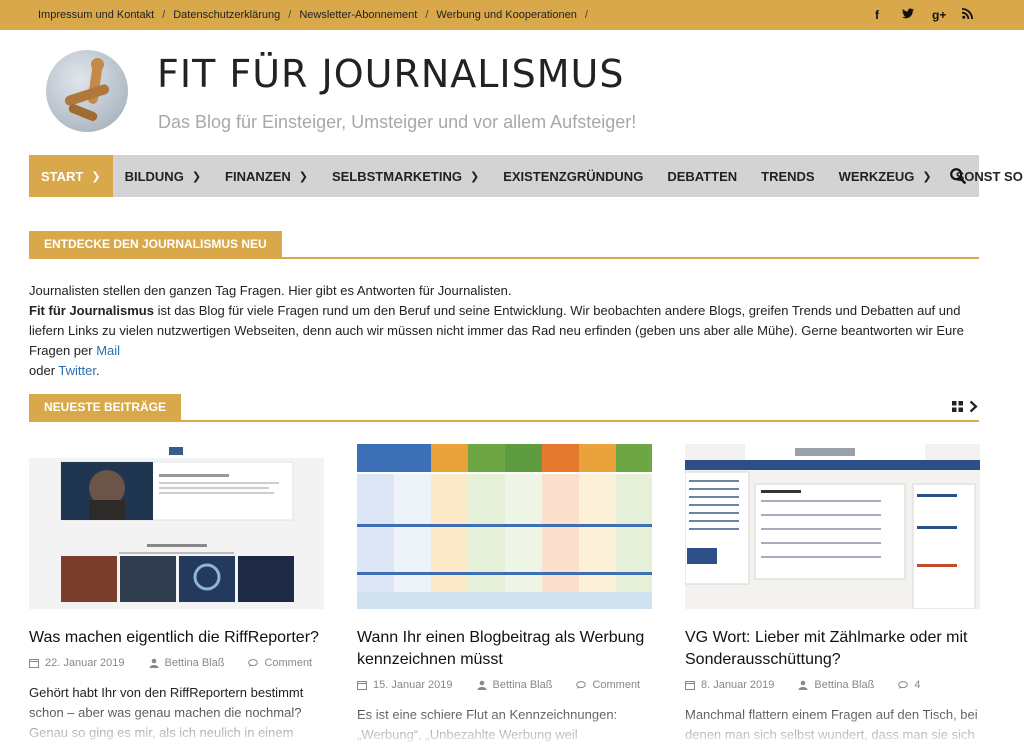 The width and height of the screenshot is (1024, 746). What do you see at coordinates (973, 406) in the screenshot?
I see `chevron-right-icon` at bounding box center [973, 406].